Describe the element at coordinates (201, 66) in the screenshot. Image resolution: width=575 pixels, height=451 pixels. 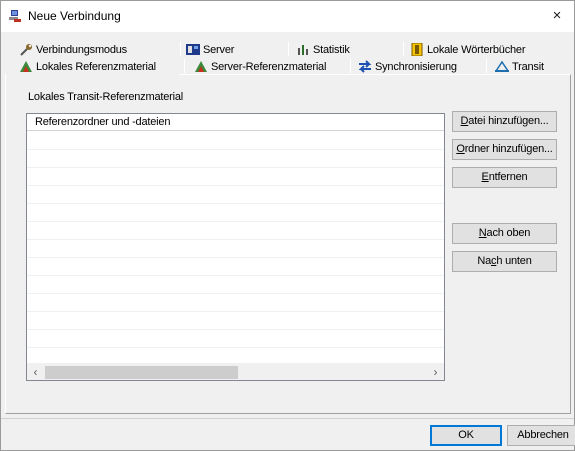
I see `server-reference-icon` at that location.